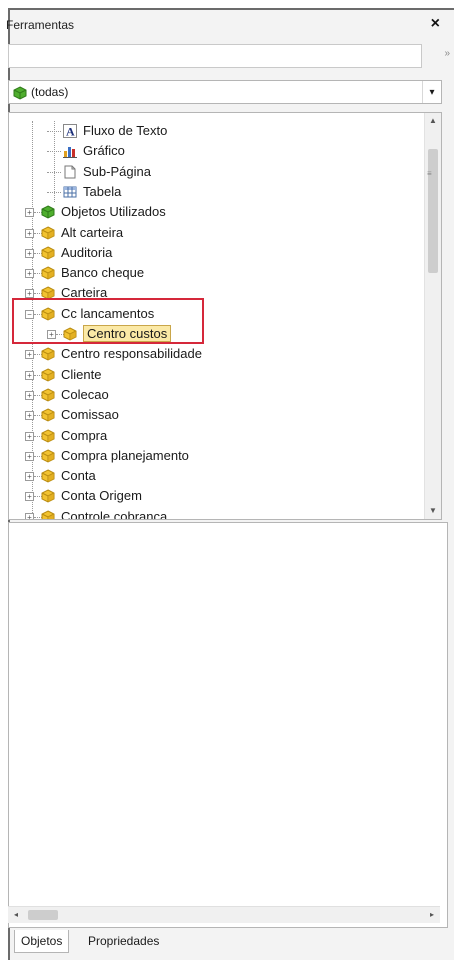 Image resolution: width=454 pixels, height=961 pixels. What do you see at coordinates (217, 476) in the screenshot?
I see `tree-item: + Conta` at bounding box center [217, 476].